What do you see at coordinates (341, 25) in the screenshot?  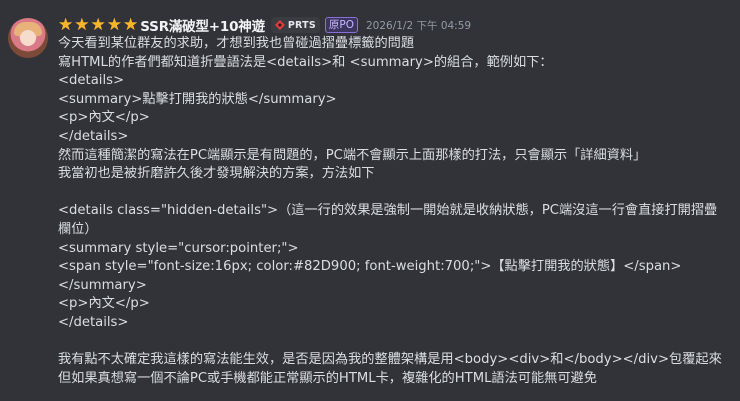 I see `role-badge: 原PO` at bounding box center [341, 25].